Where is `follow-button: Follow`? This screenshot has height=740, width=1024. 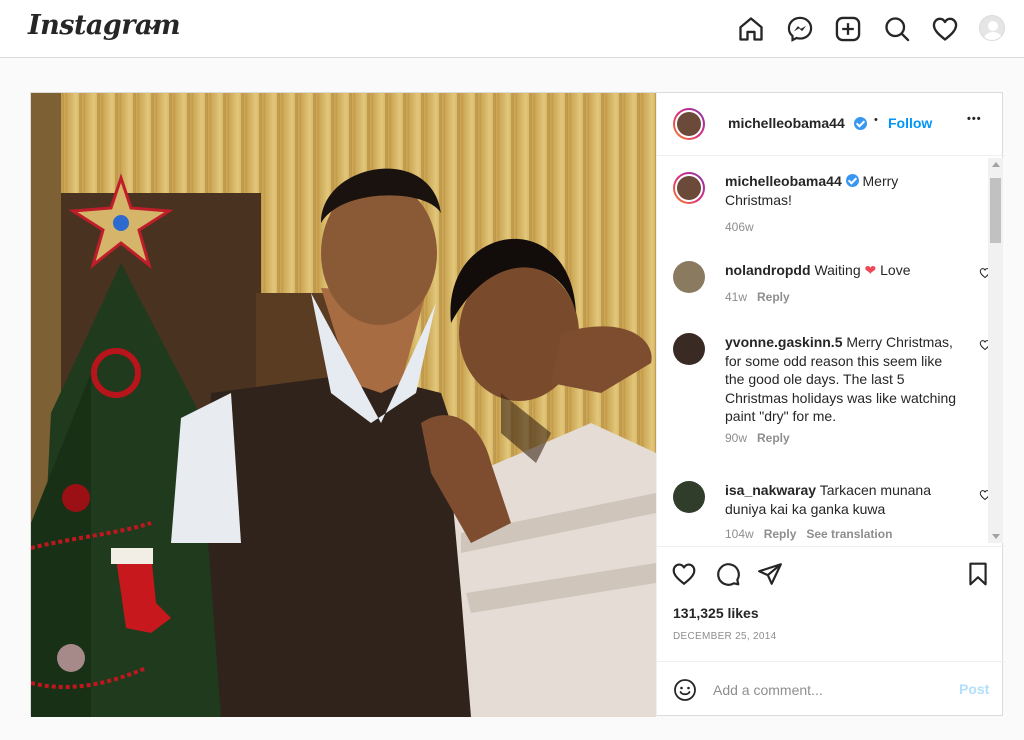 follow-button: Follow is located at coordinates (910, 123).